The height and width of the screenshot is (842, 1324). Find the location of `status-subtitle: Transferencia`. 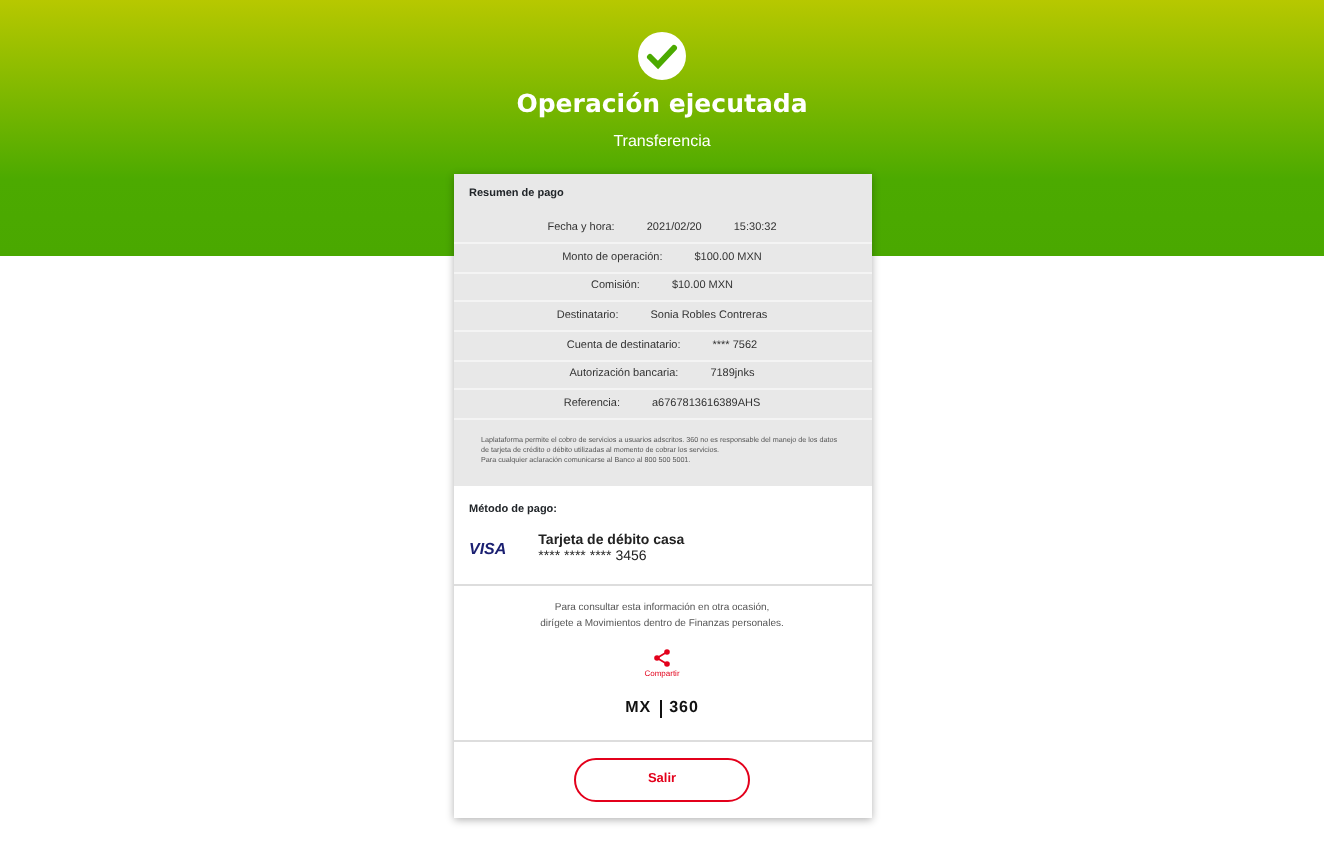

status-subtitle: Transferencia is located at coordinates (662, 141).